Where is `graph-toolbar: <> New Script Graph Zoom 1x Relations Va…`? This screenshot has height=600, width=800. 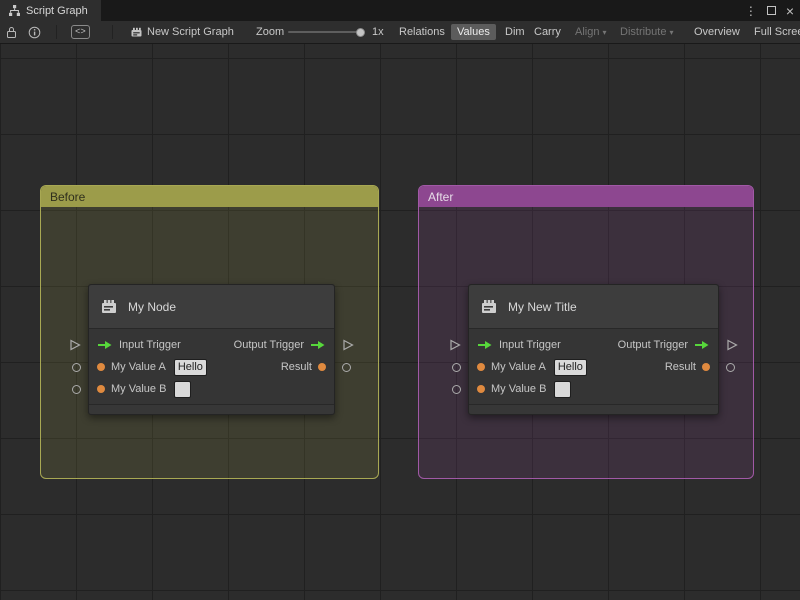
graph-toolbar: <> New Script Graph Zoom 1x Relations Va… is located at coordinates (400, 32).